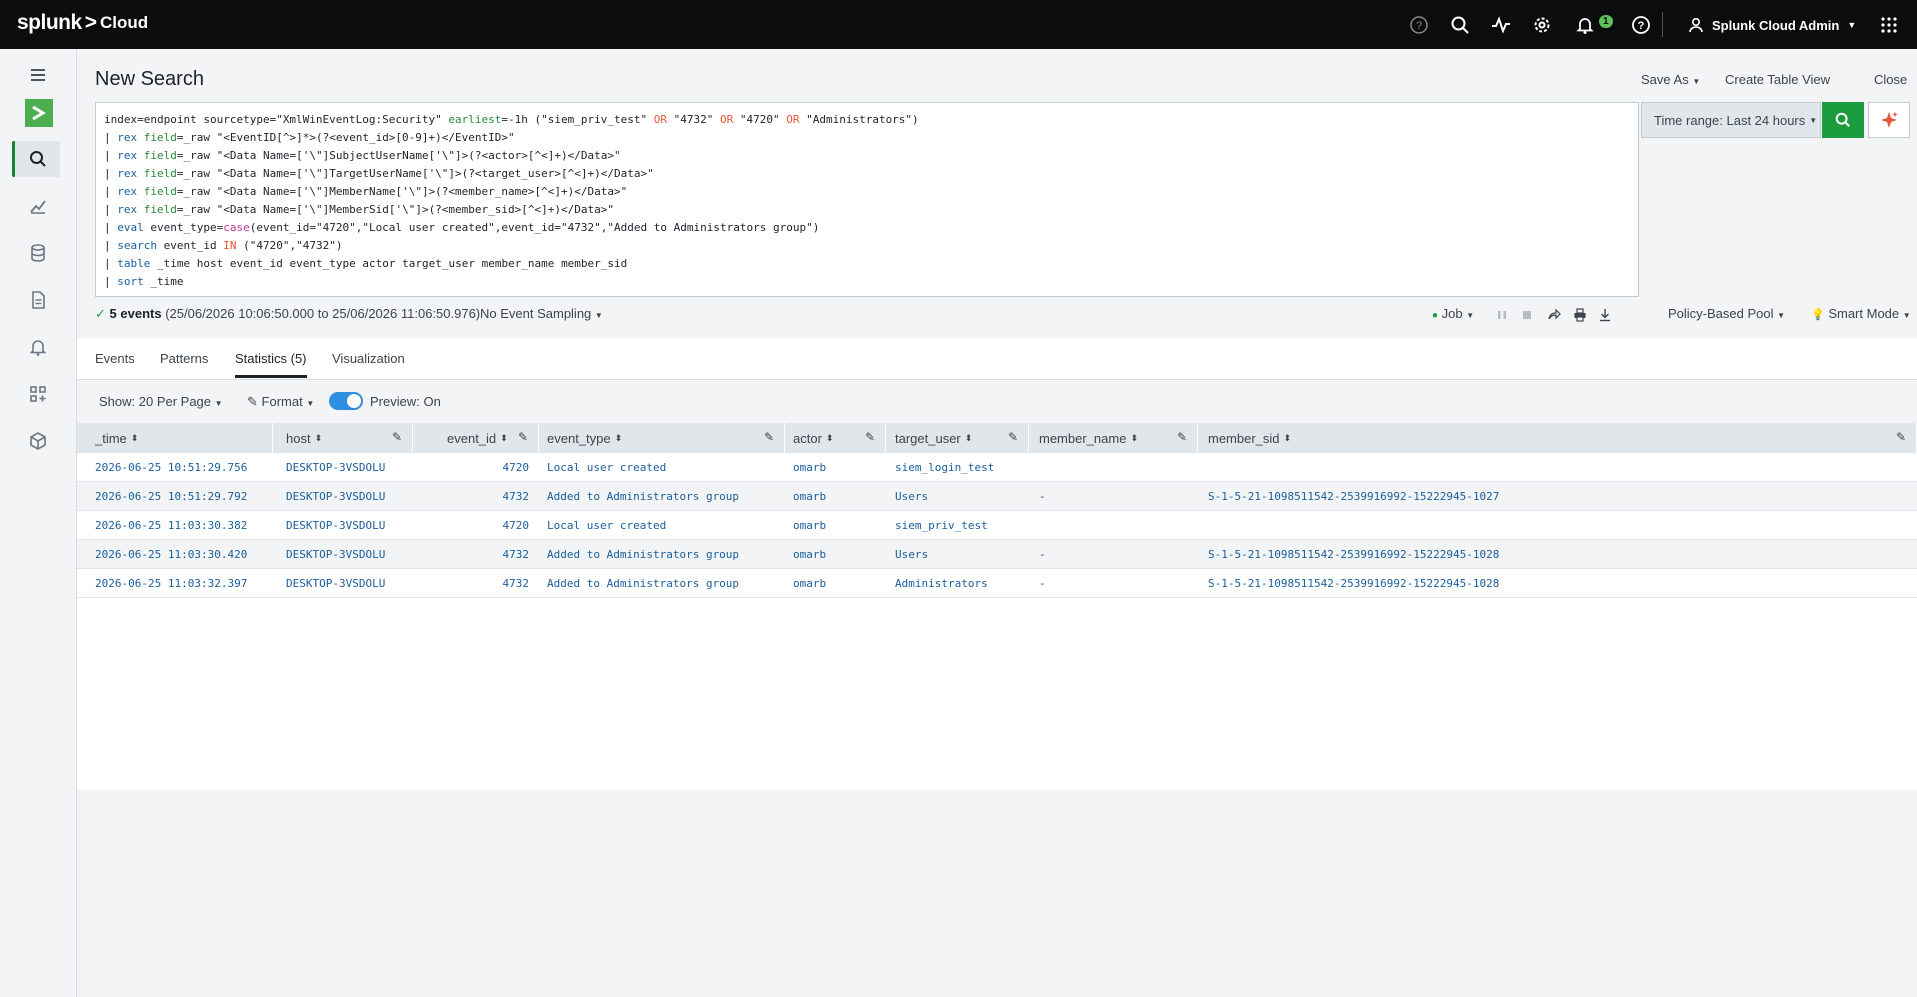 This screenshot has height=997, width=1917. Describe the element at coordinates (82, 23) in the screenshot. I see `splunk-logo: splunk > Cloud` at that location.